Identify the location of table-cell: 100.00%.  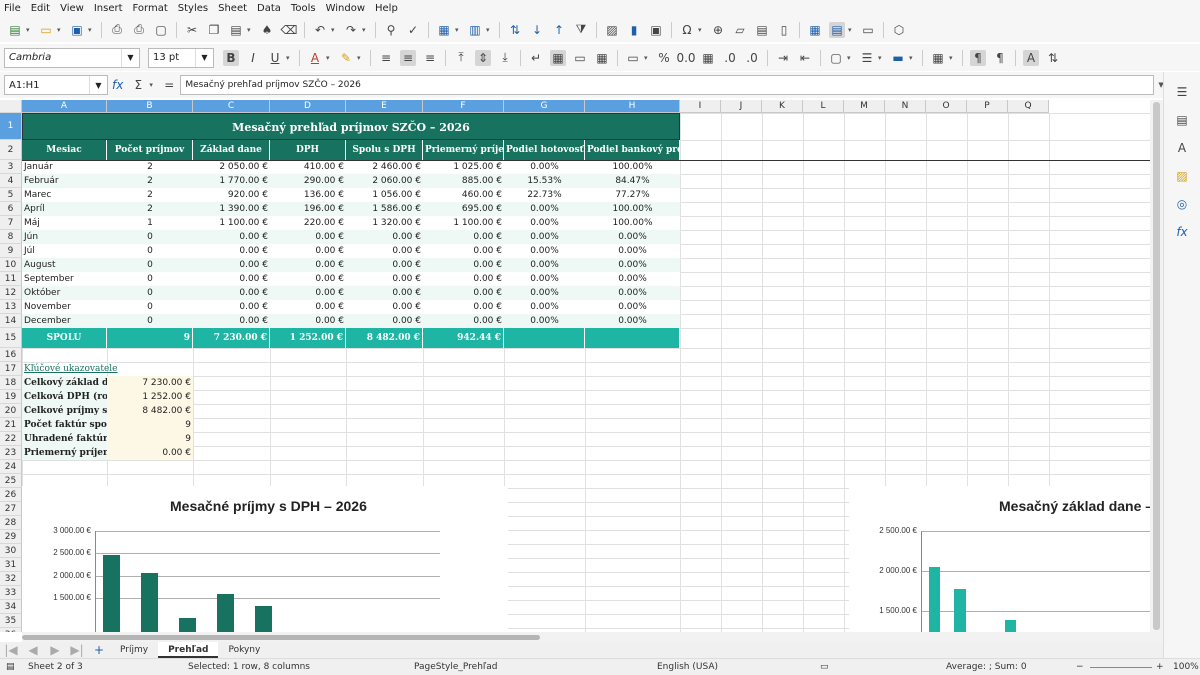
(632, 223).